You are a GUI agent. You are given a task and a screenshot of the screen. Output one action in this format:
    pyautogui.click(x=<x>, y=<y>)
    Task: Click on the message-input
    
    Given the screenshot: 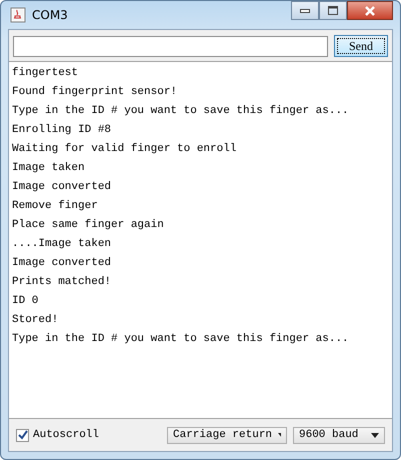 What is the action you would take?
    pyautogui.click(x=170, y=46)
    